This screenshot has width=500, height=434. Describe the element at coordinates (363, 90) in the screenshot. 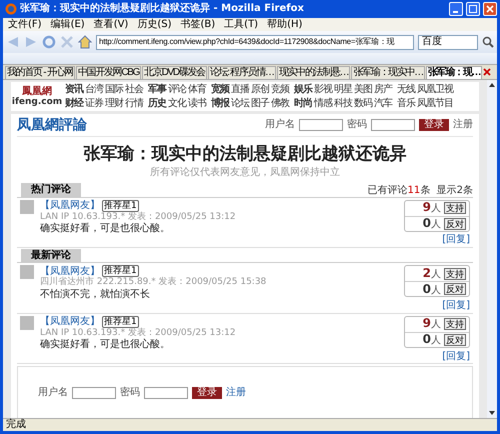

I see `nav-link: 美图` at that location.